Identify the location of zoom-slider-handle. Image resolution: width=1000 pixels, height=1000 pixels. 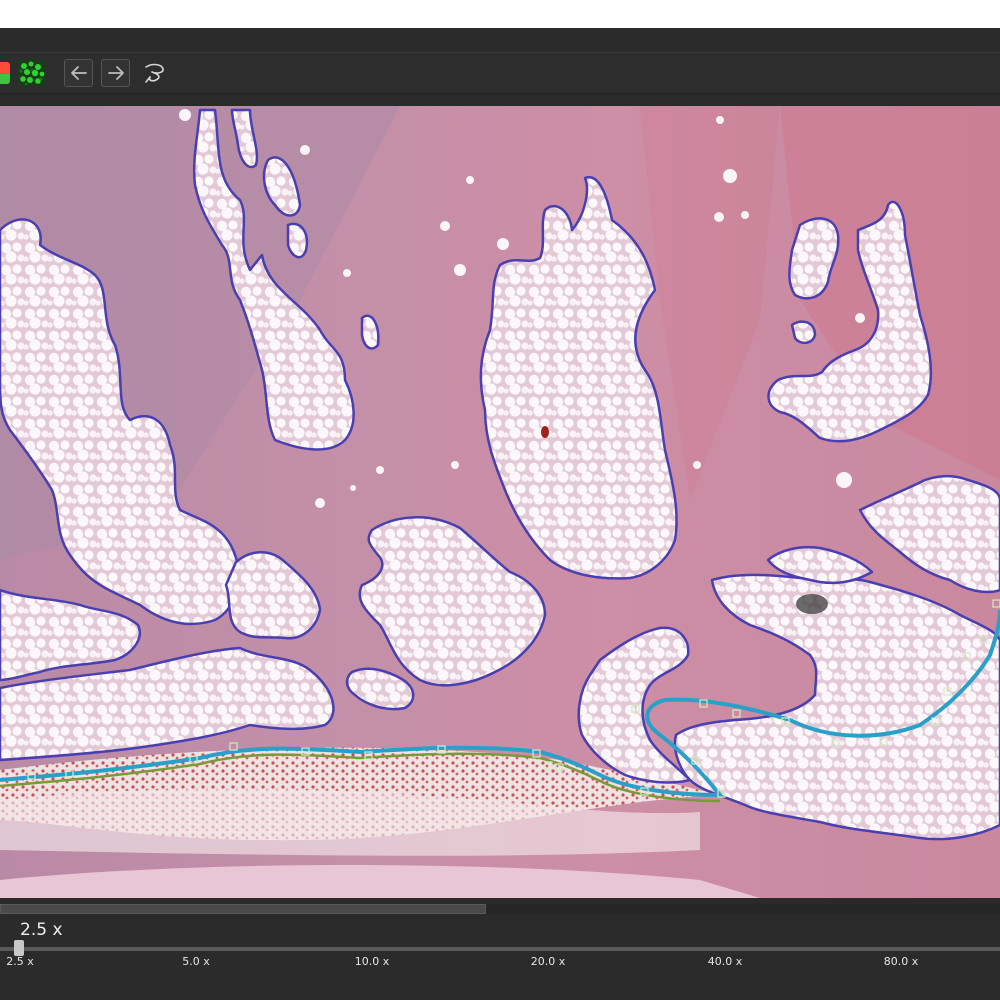
(19, 948).